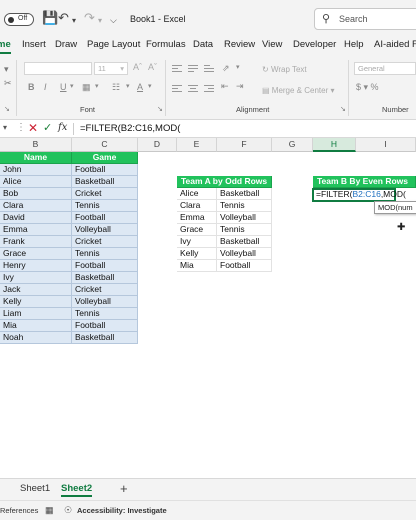 This screenshot has width=416, height=520. Describe the element at coordinates (63, 18) in the screenshot. I see `undo-icon: ↶` at that location.